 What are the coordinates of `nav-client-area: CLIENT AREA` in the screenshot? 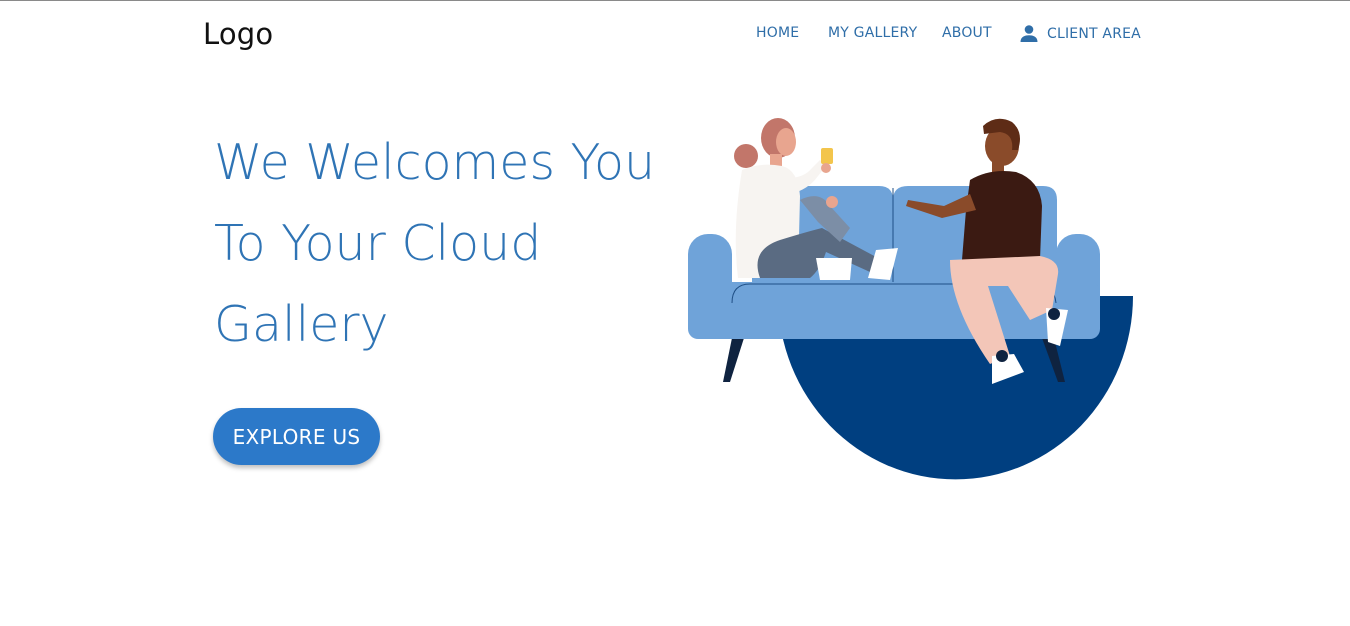 It's located at (1080, 33).